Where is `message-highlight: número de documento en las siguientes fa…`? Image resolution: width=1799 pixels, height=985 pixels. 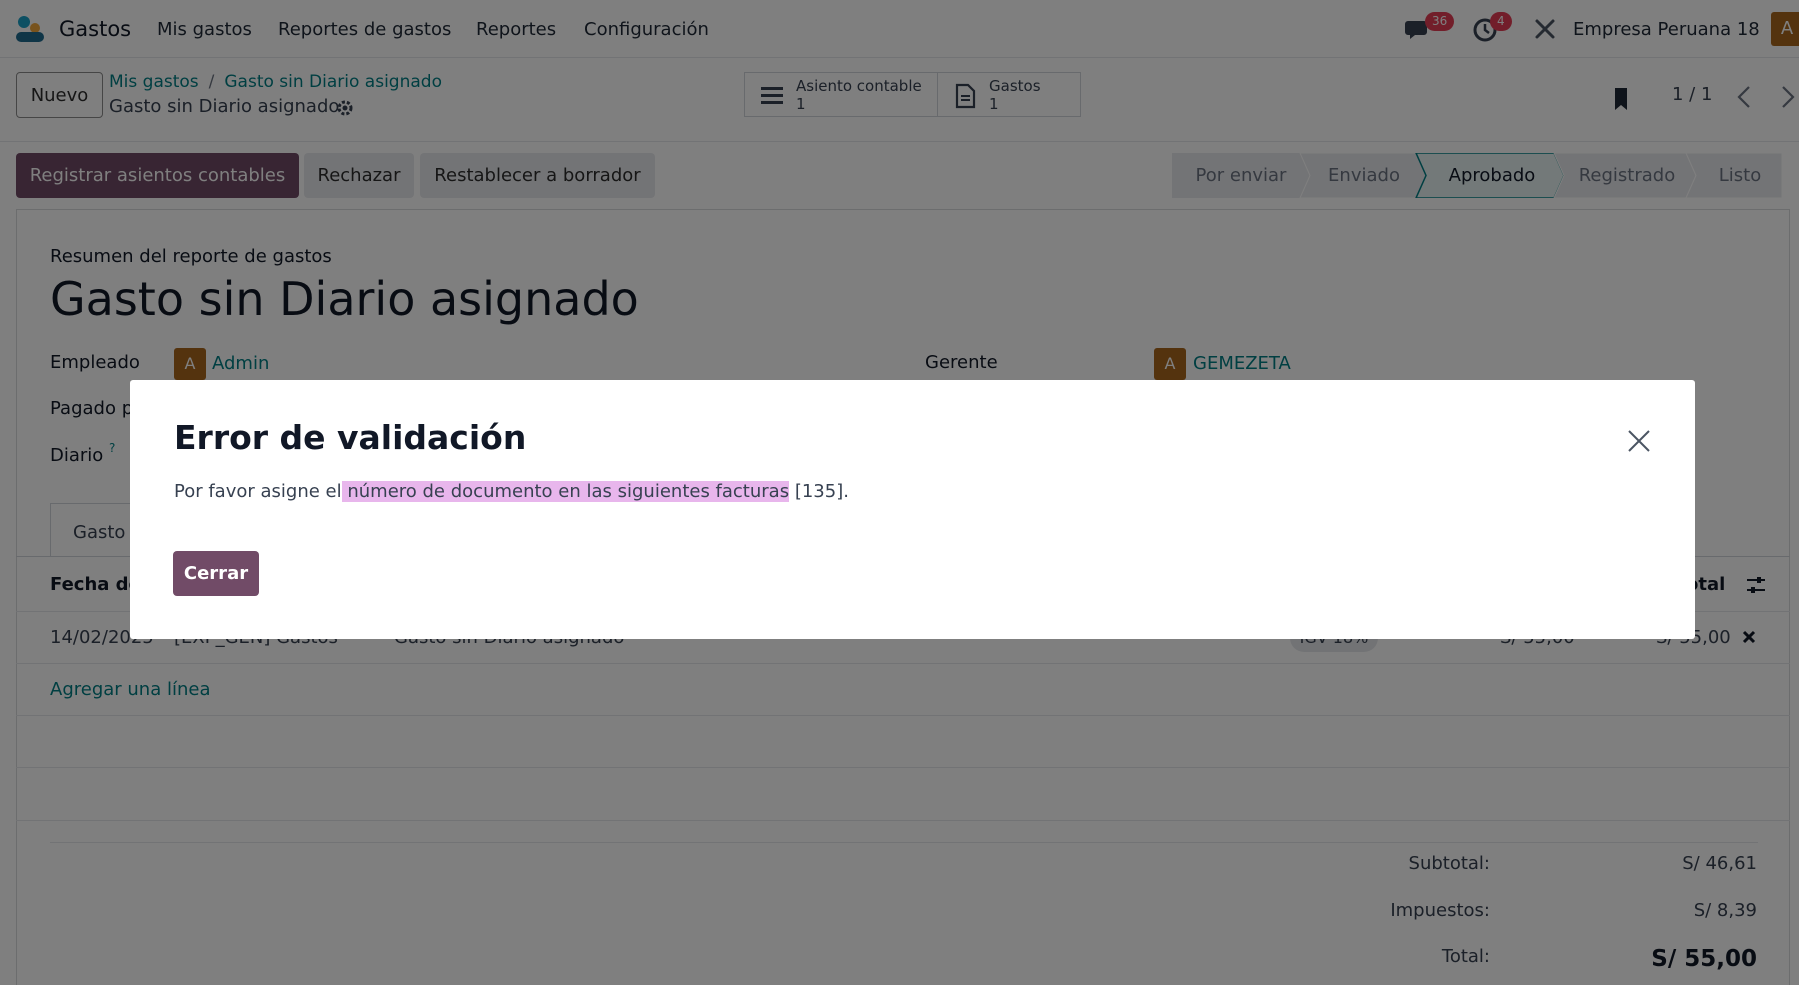
message-highlight: número de documento en las siguientes fa… is located at coordinates (565, 491).